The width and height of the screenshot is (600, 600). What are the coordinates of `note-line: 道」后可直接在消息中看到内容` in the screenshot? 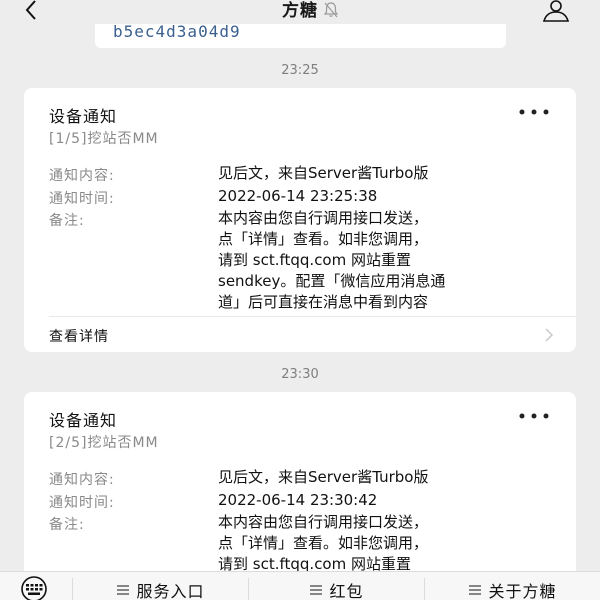 It's located at (323, 302).